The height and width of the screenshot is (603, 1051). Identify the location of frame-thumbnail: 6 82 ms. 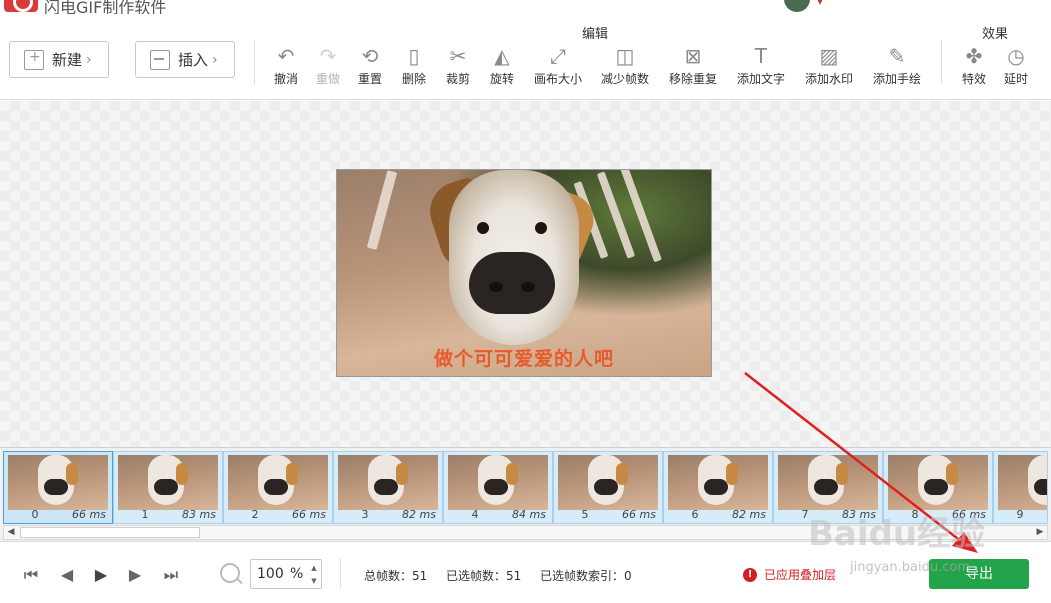
(718, 487).